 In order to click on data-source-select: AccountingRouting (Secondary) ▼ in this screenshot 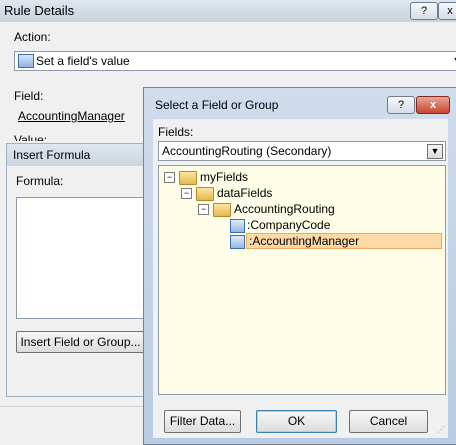, I will do `click(302, 151)`.